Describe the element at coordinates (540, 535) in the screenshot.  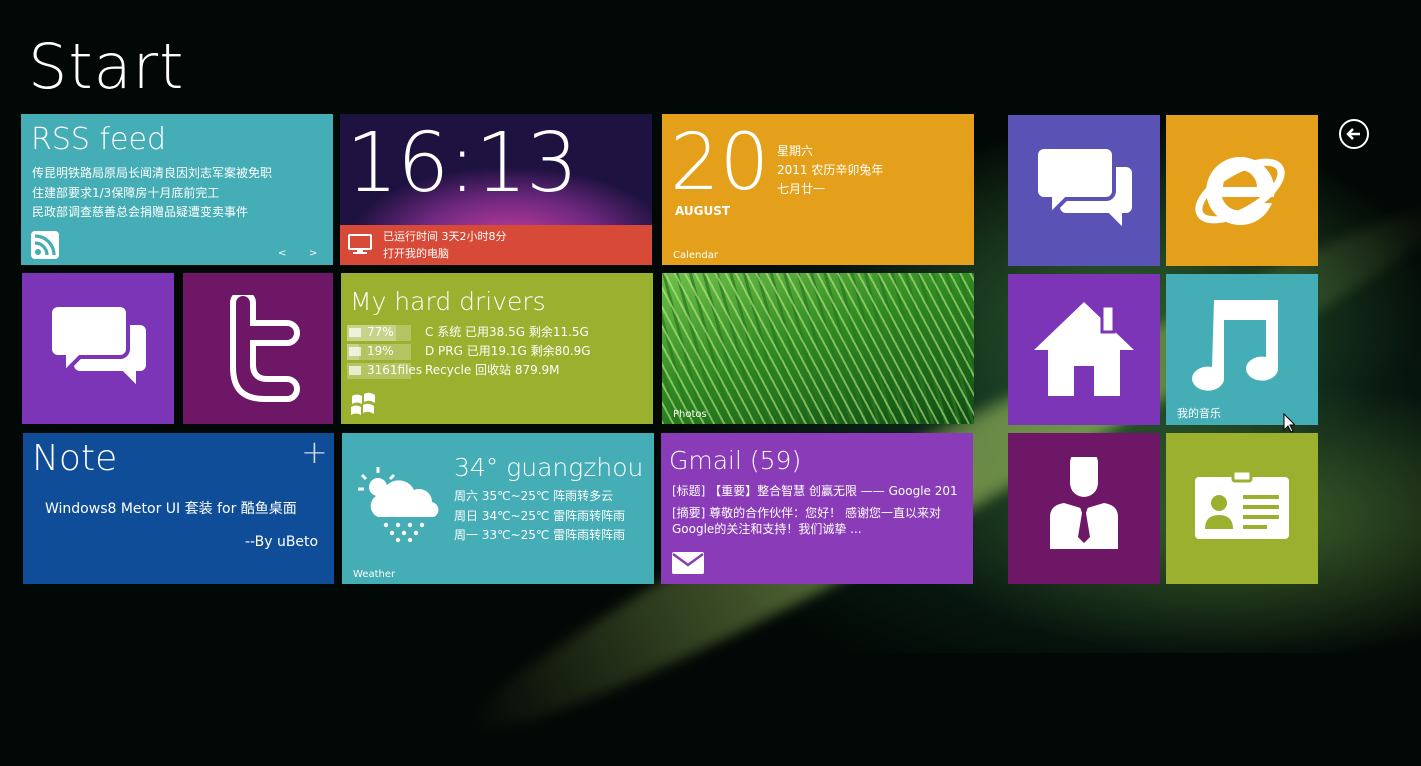
I see `weather-day: 周一 33℃~25℃ 雷阵雨转阵雨` at that location.